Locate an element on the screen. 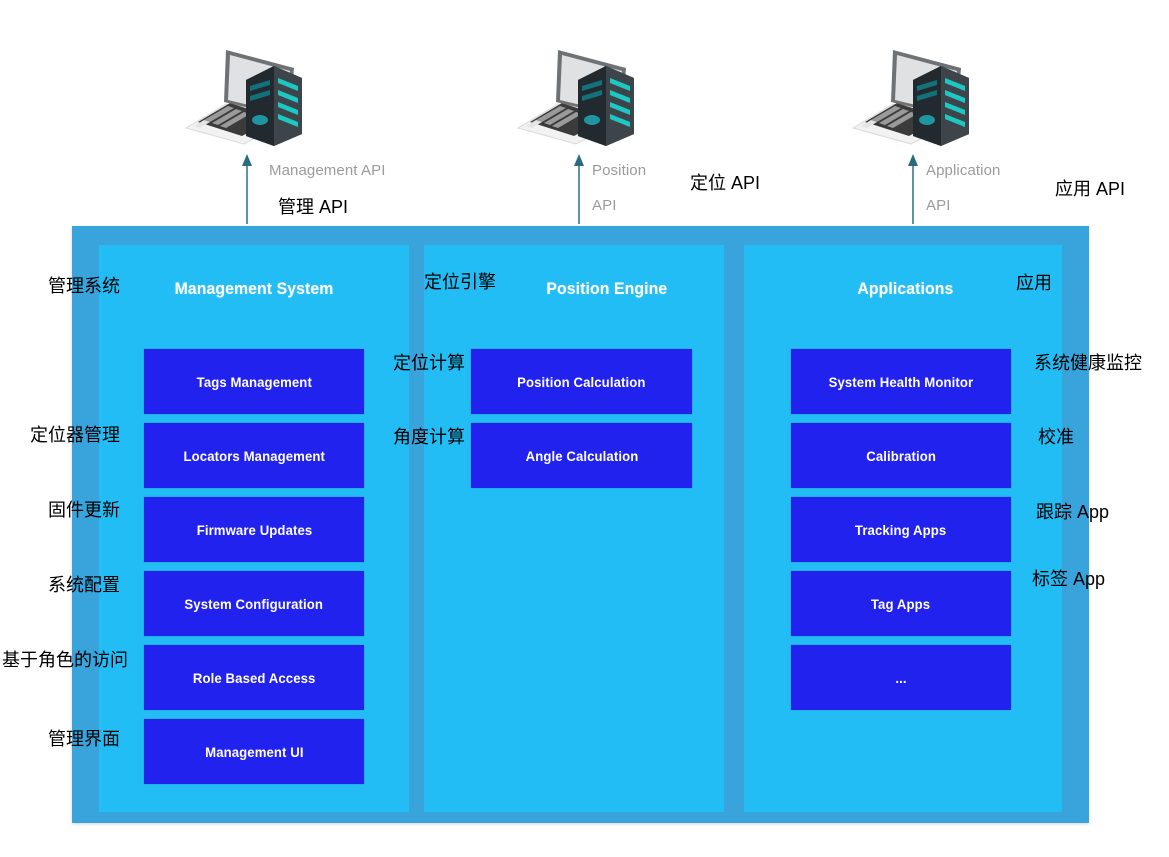 The image size is (1169, 857). position-api-label-en-line2: API is located at coordinates (604, 205).